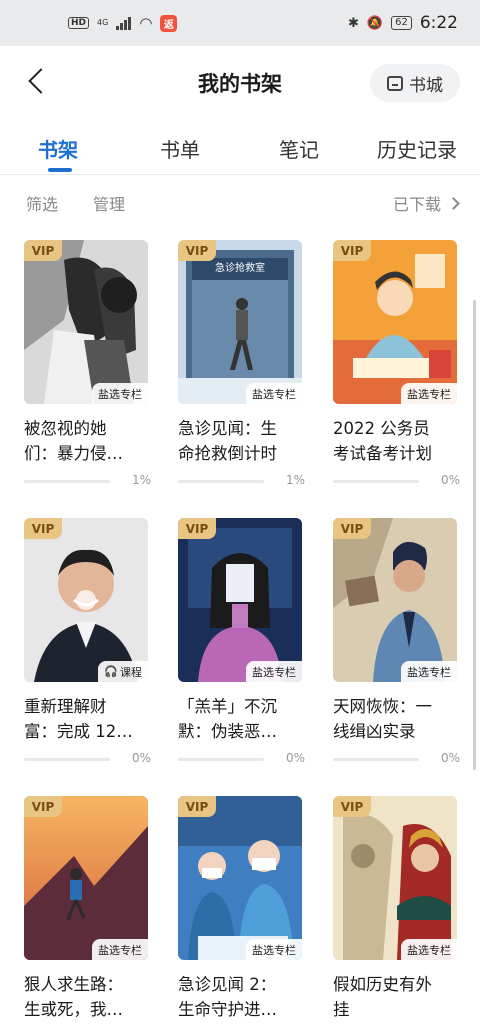  What do you see at coordinates (397, 997) in the screenshot?
I see `book-title: 假如历史有外挂` at bounding box center [397, 997].